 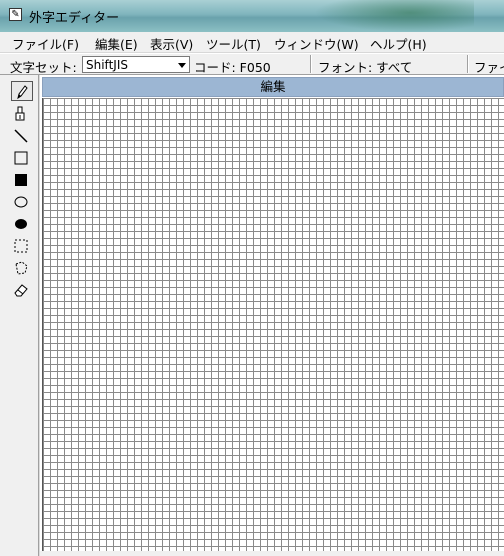 I want to click on menu-file: ファイル(F), so click(x=45, y=43).